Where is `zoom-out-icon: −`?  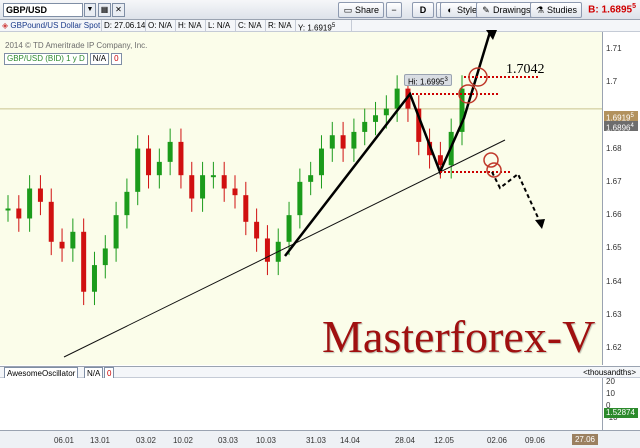 zoom-out-icon: − is located at coordinates (394, 10).